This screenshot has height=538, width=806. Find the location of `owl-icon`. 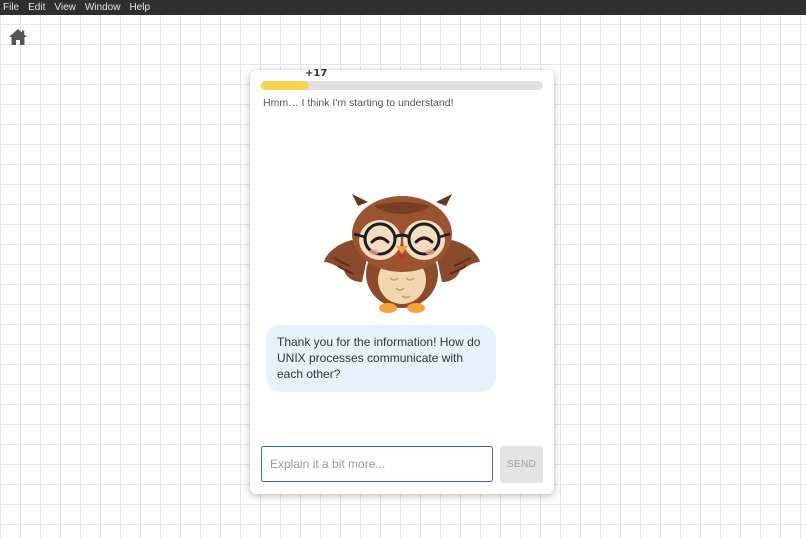

owl-icon is located at coordinates (402, 254).